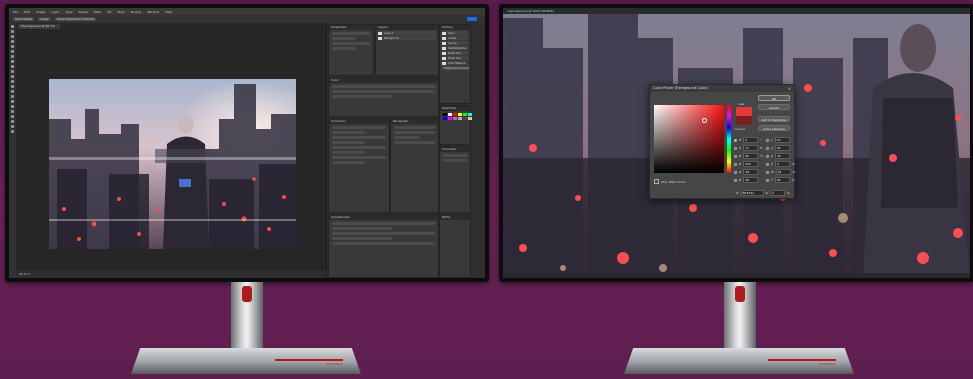 This screenshot has width=973, height=379. I want to click on color-libraries-button: Color Libraries, so click(774, 128).